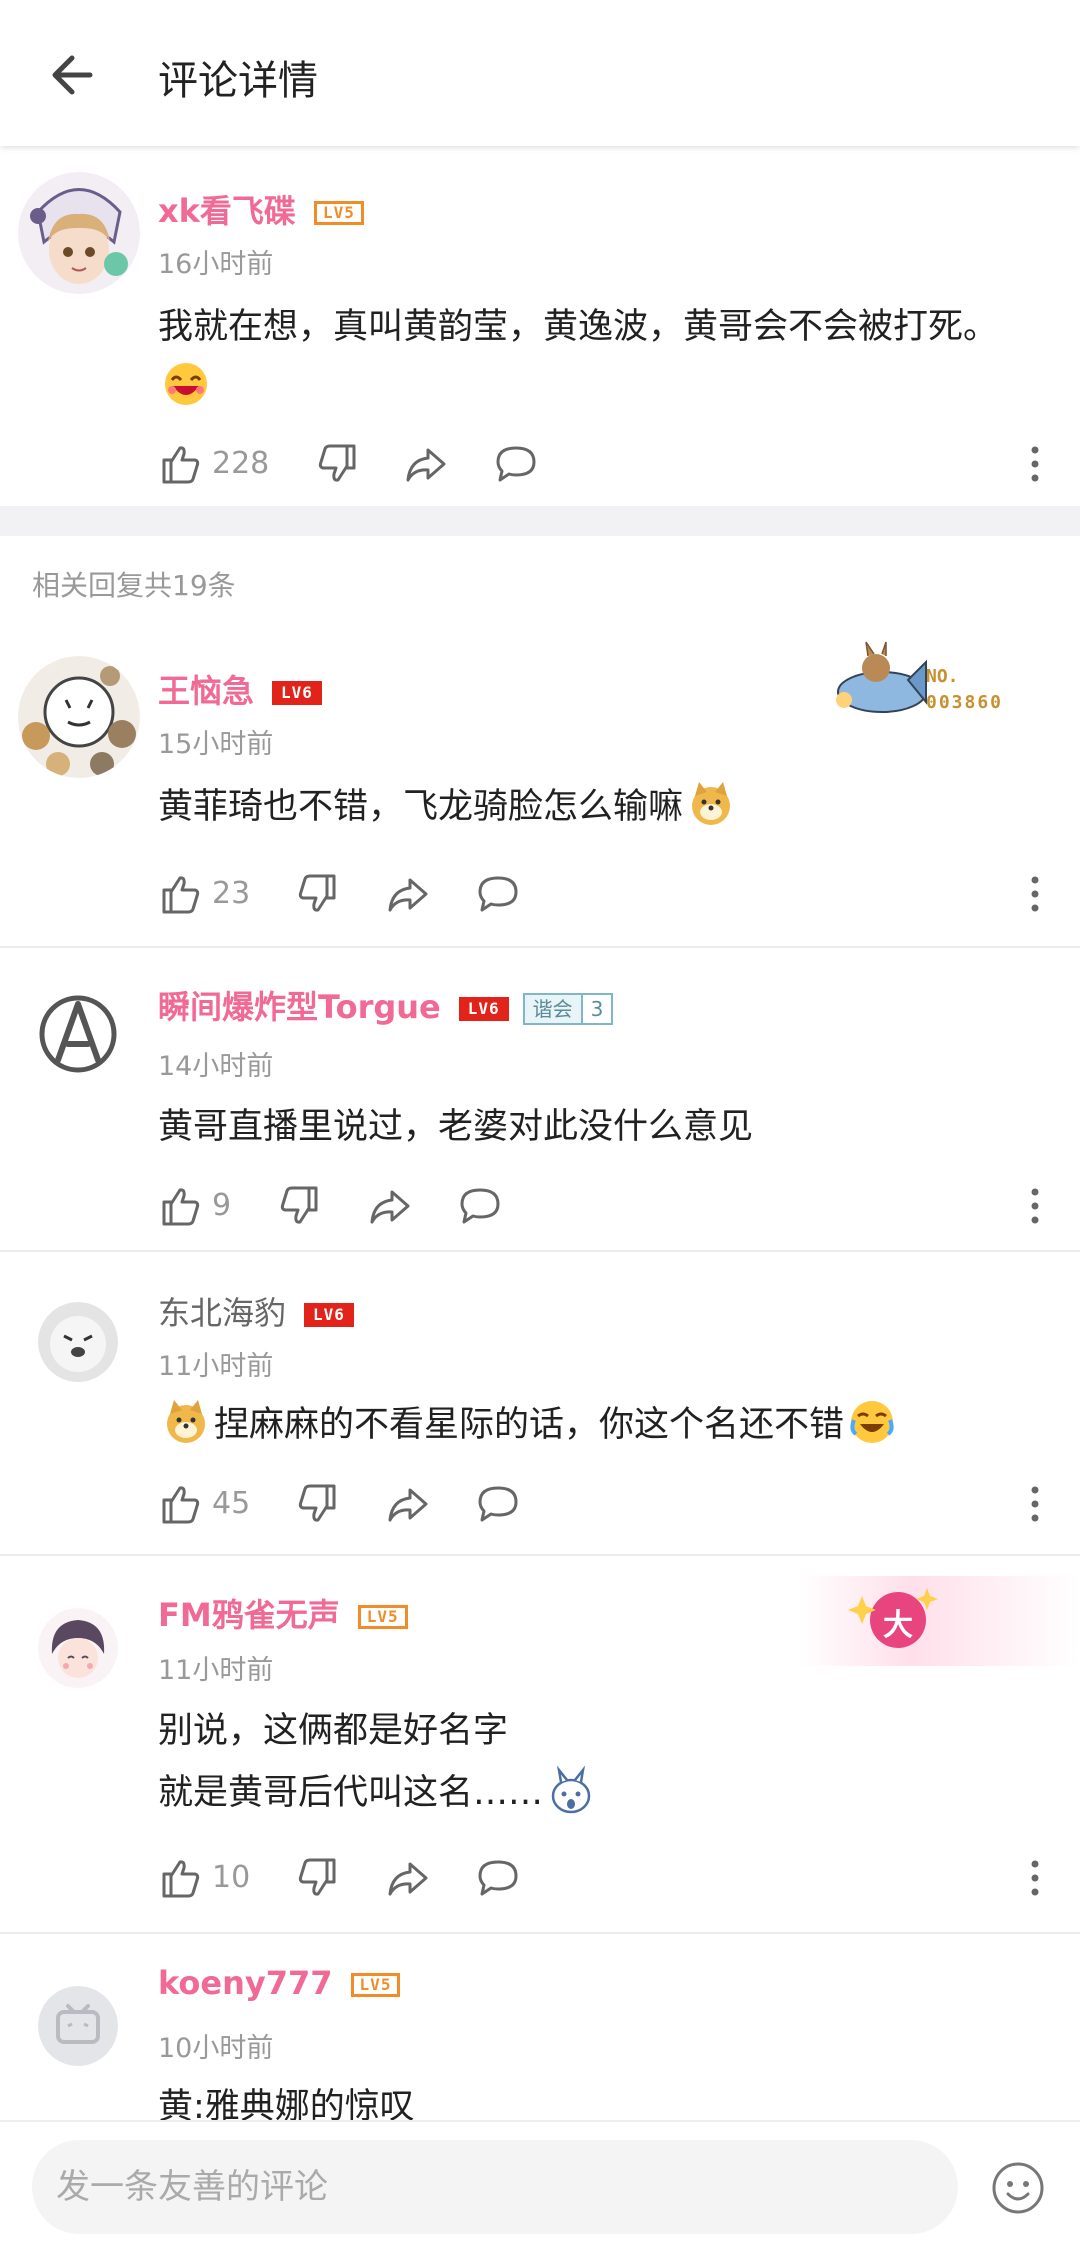  Describe the element at coordinates (134, 585) in the screenshot. I see `replies-count-label: 相关回复共19条` at that location.